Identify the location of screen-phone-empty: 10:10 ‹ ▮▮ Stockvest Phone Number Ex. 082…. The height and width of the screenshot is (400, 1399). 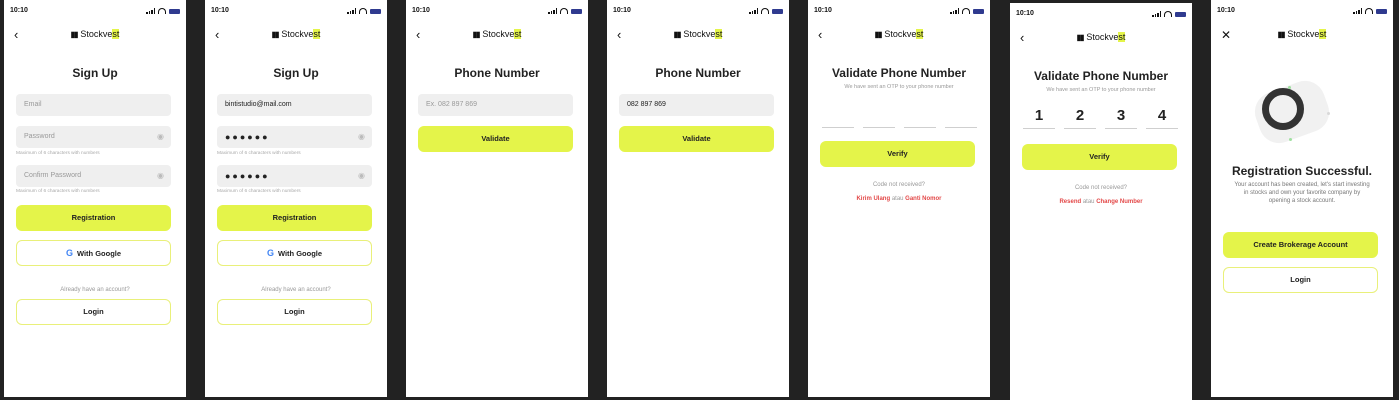
(497, 198).